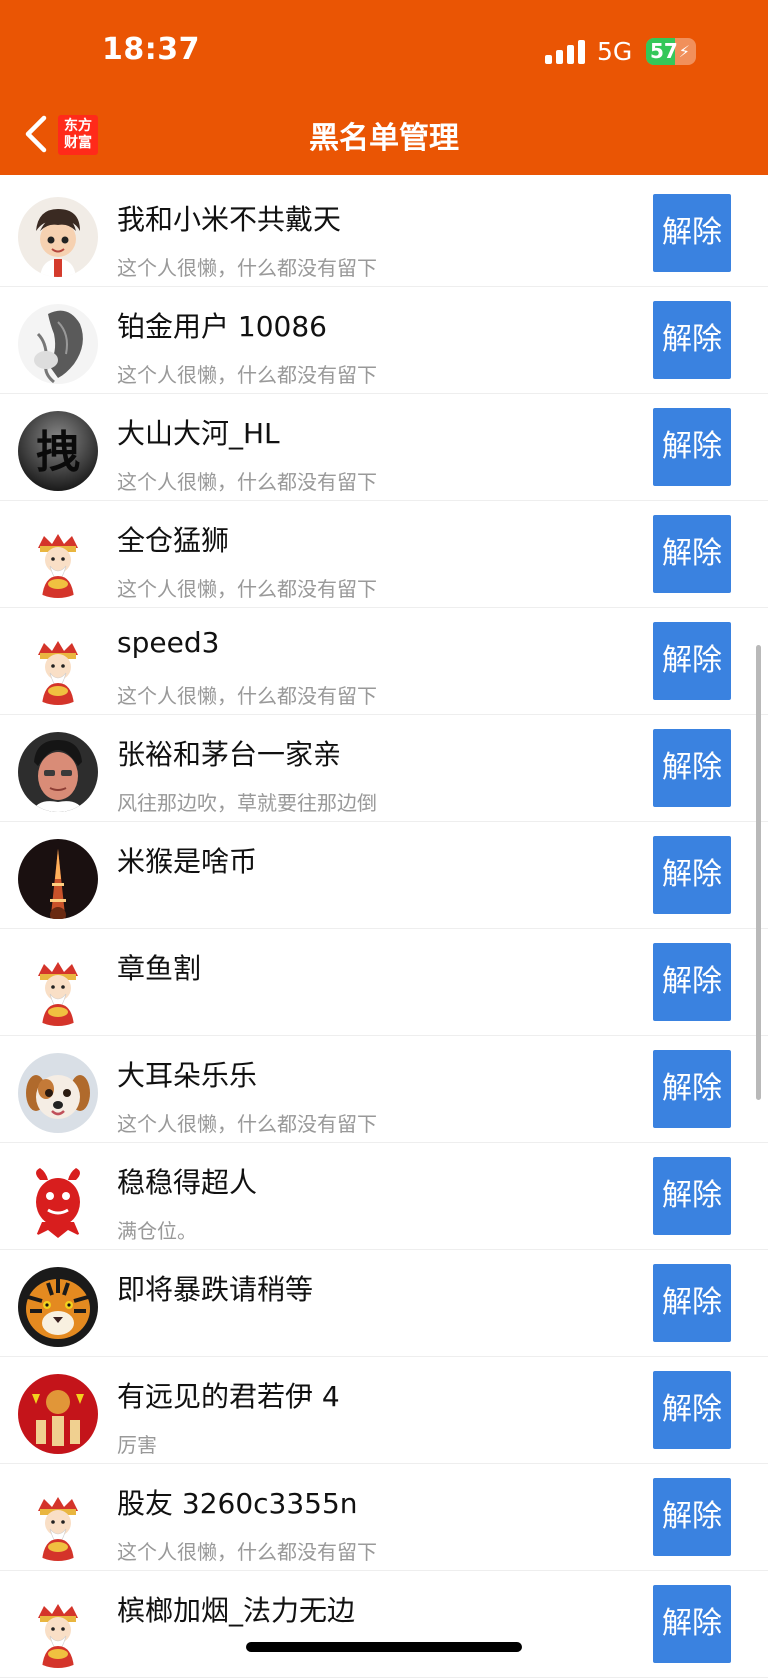  What do you see at coordinates (58, 879) in the screenshot?
I see `tower-night-avatar` at bounding box center [58, 879].